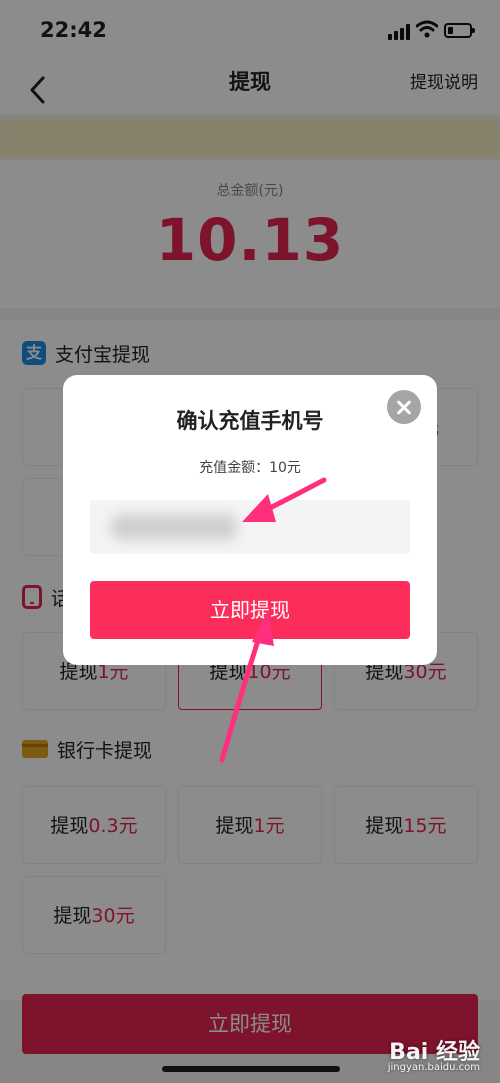 The image size is (500, 1083). I want to click on baidu-jingyan-watermark: Bai 经验 jingyan.baidu.com, so click(433, 1056).